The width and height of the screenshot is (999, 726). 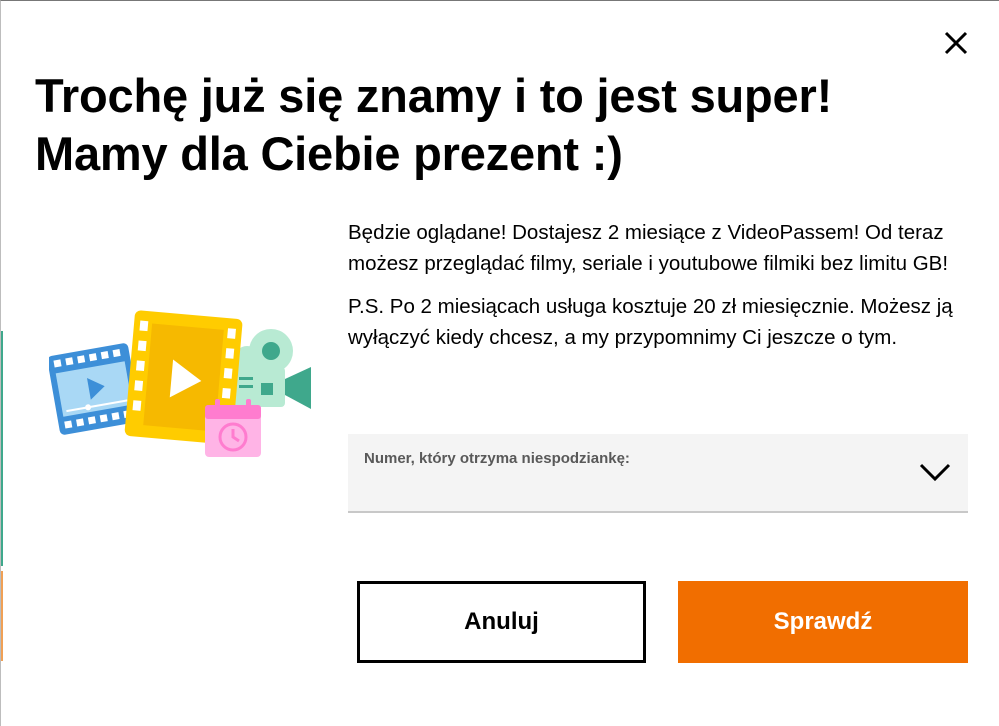 I want to click on background-edge-green, so click(x=2, y=448).